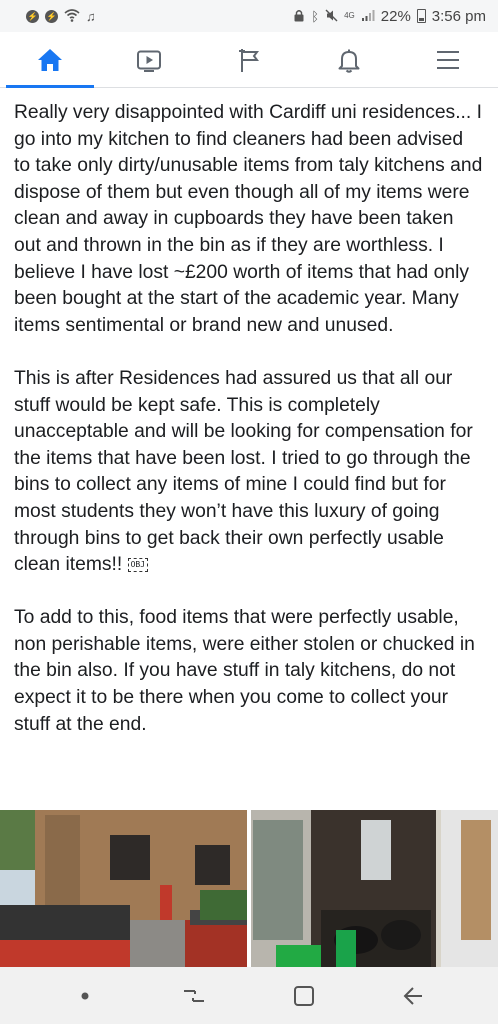 The height and width of the screenshot is (1024, 498). Describe the element at coordinates (458, 16) in the screenshot. I see `status-time: 3:56 pm` at that location.